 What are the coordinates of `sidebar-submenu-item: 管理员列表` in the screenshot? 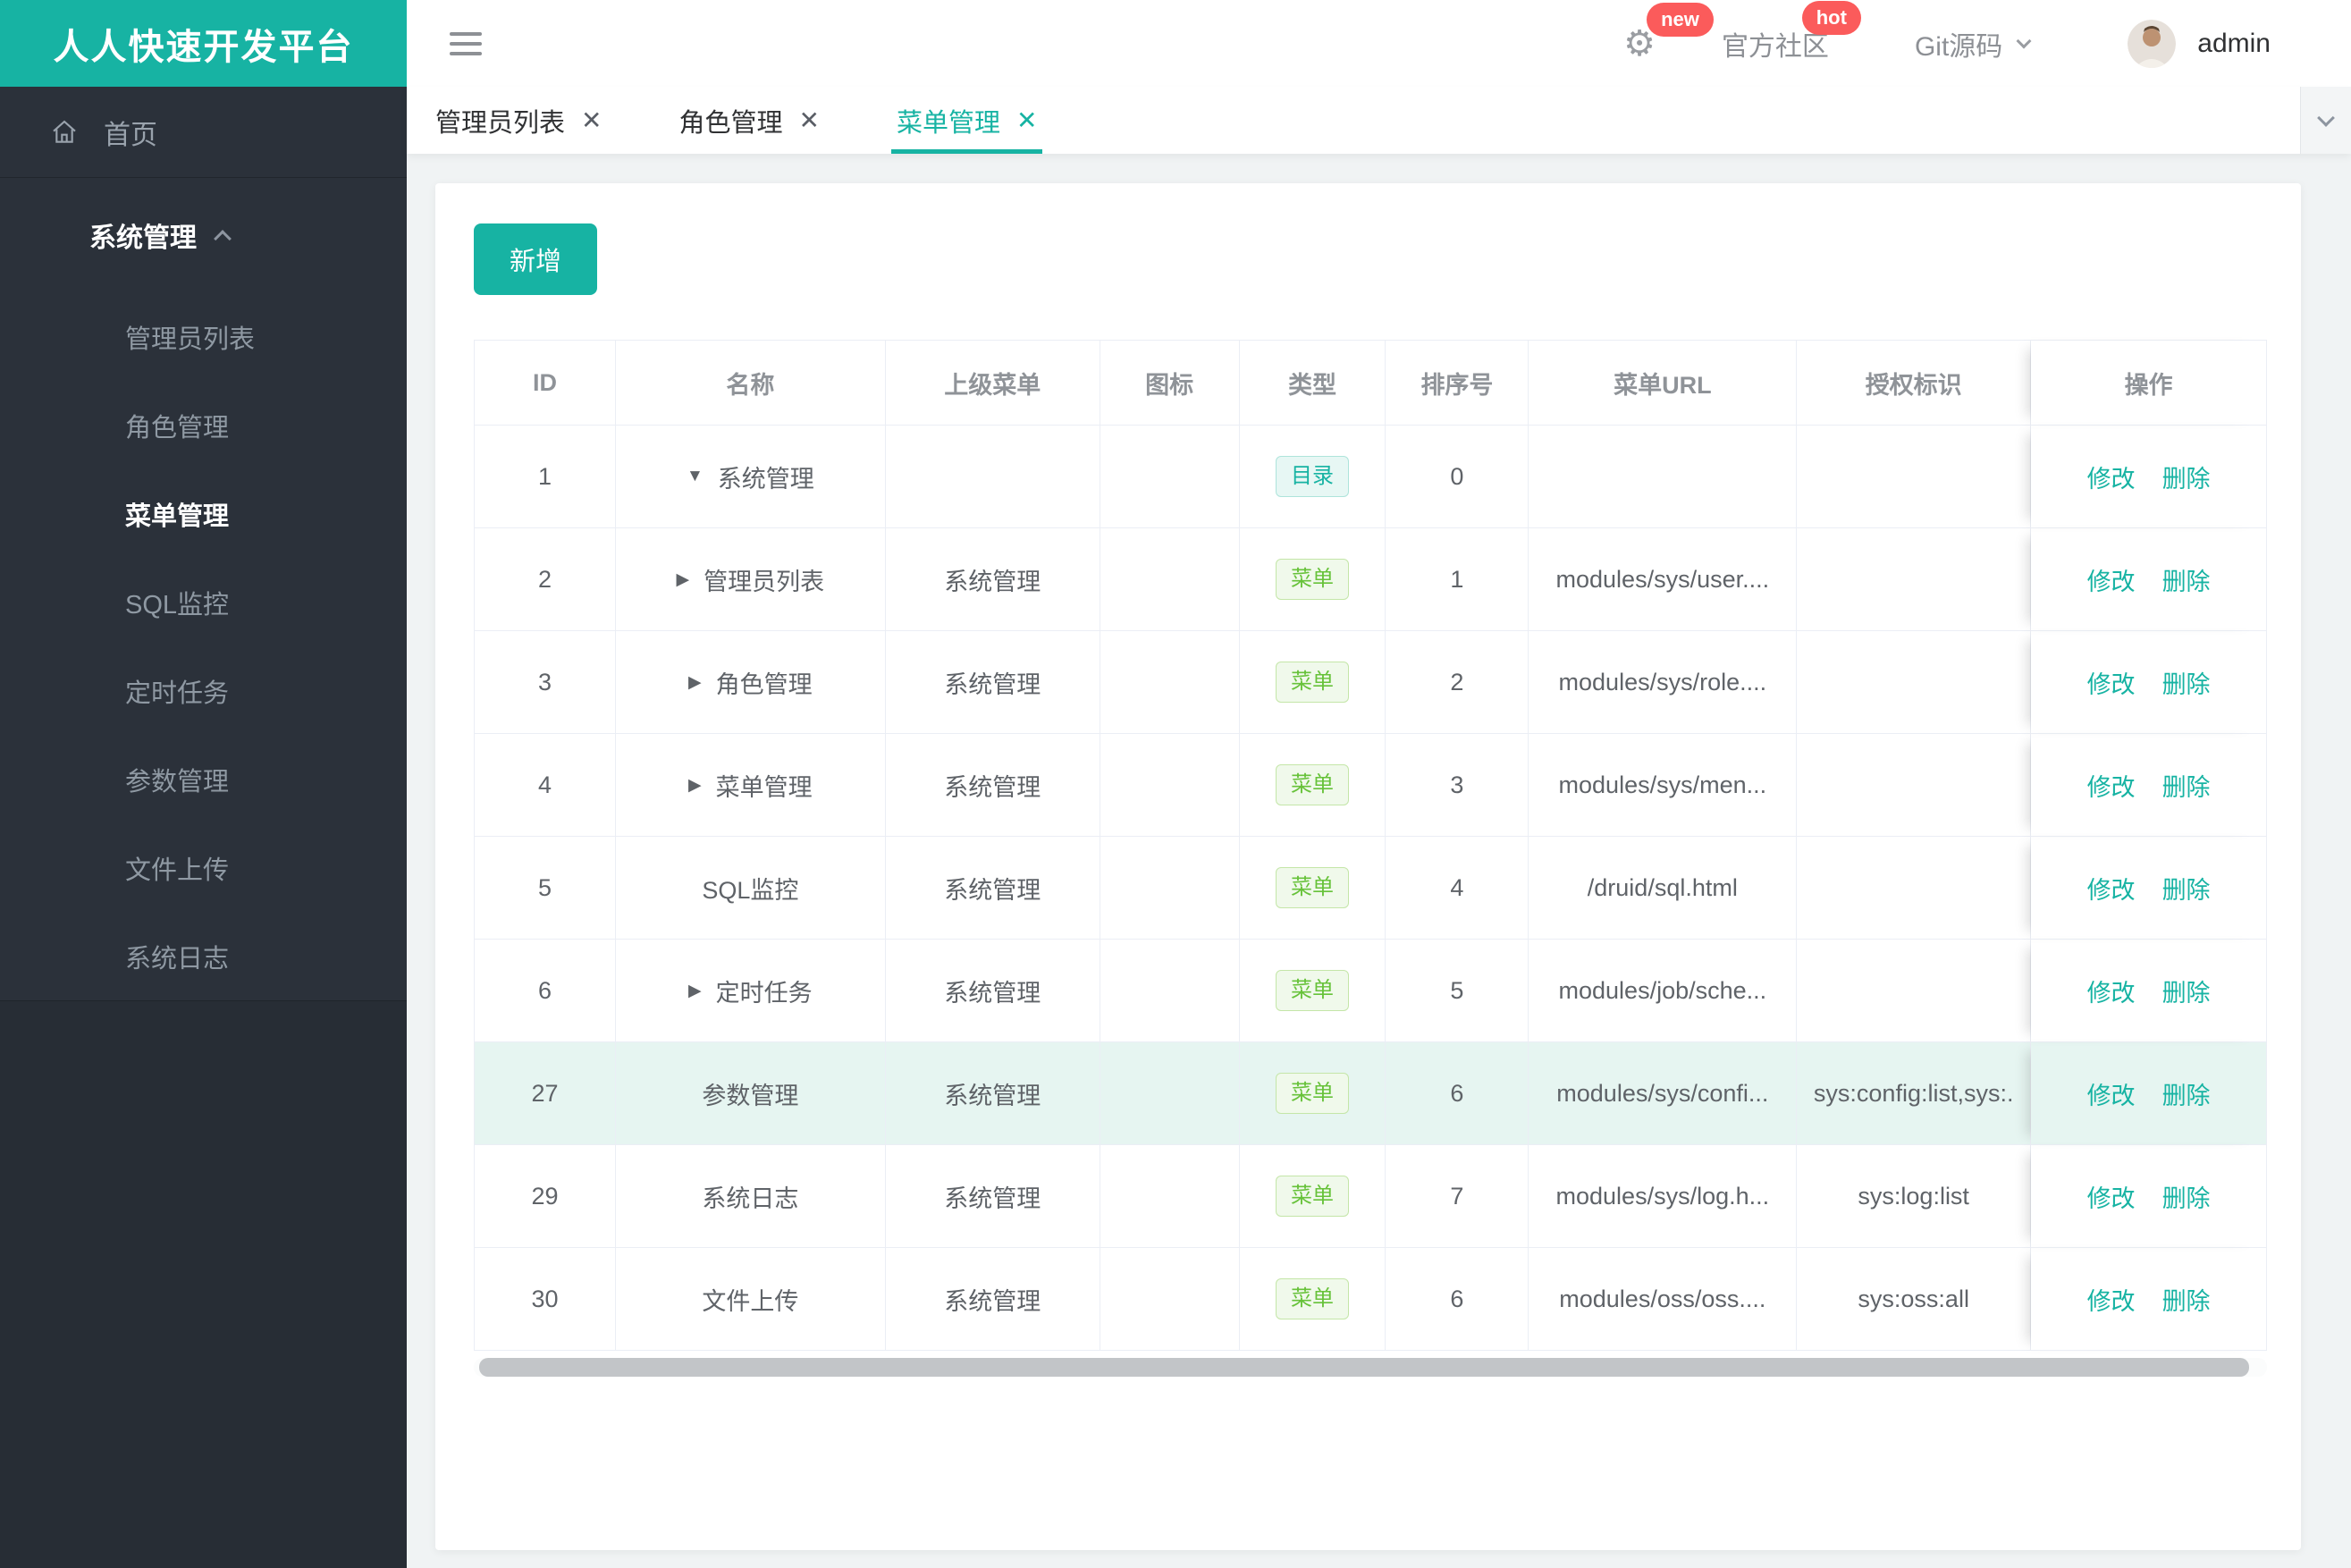 It's located at (203, 336).